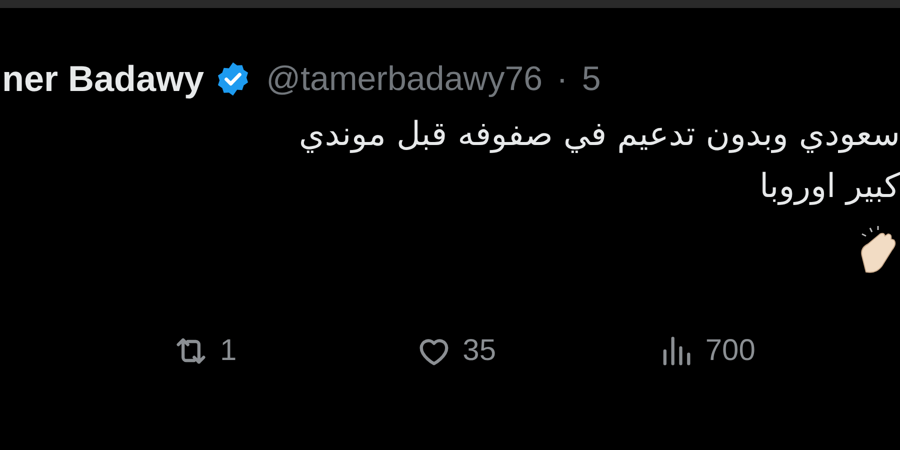  Describe the element at coordinates (829, 186) in the screenshot. I see `post-text-line: كبير اوروبا` at that location.